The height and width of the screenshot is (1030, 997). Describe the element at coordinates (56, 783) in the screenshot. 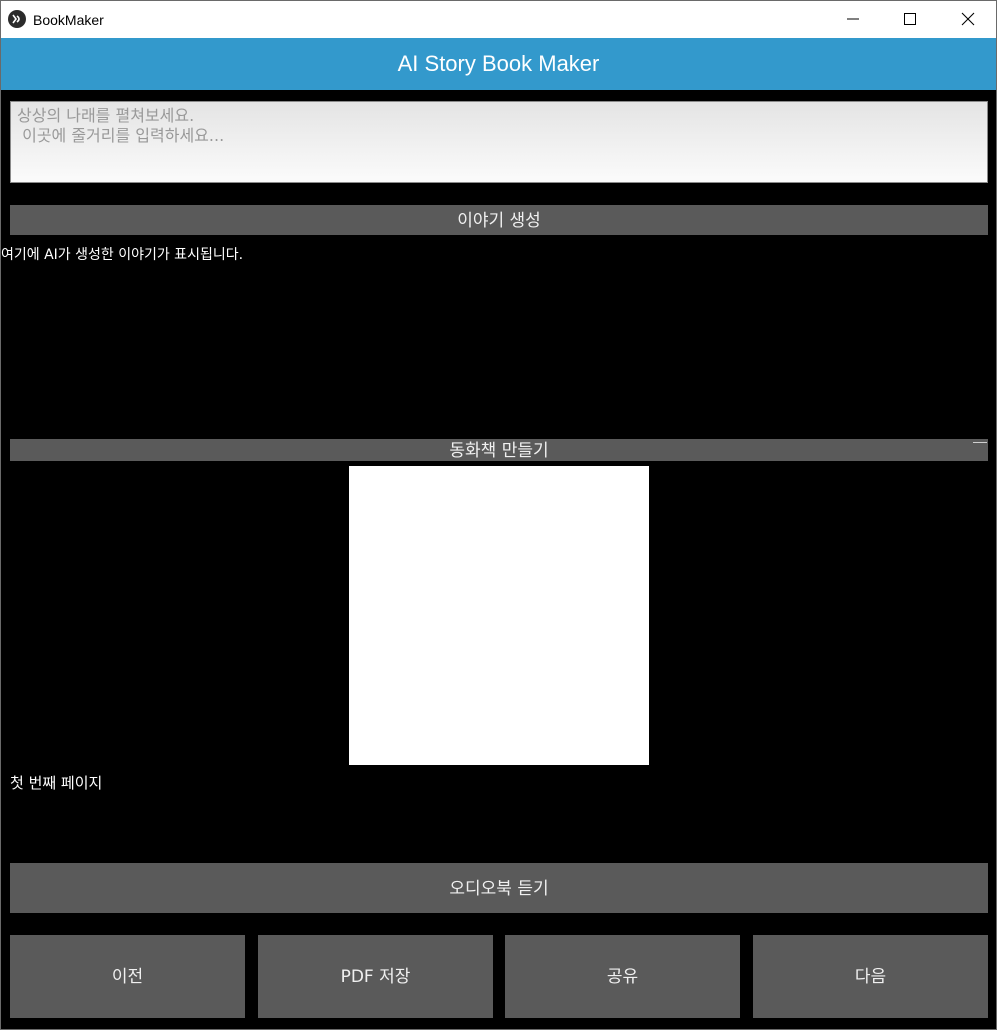

I see `book-page-text: 첫 번째 페이지` at that location.